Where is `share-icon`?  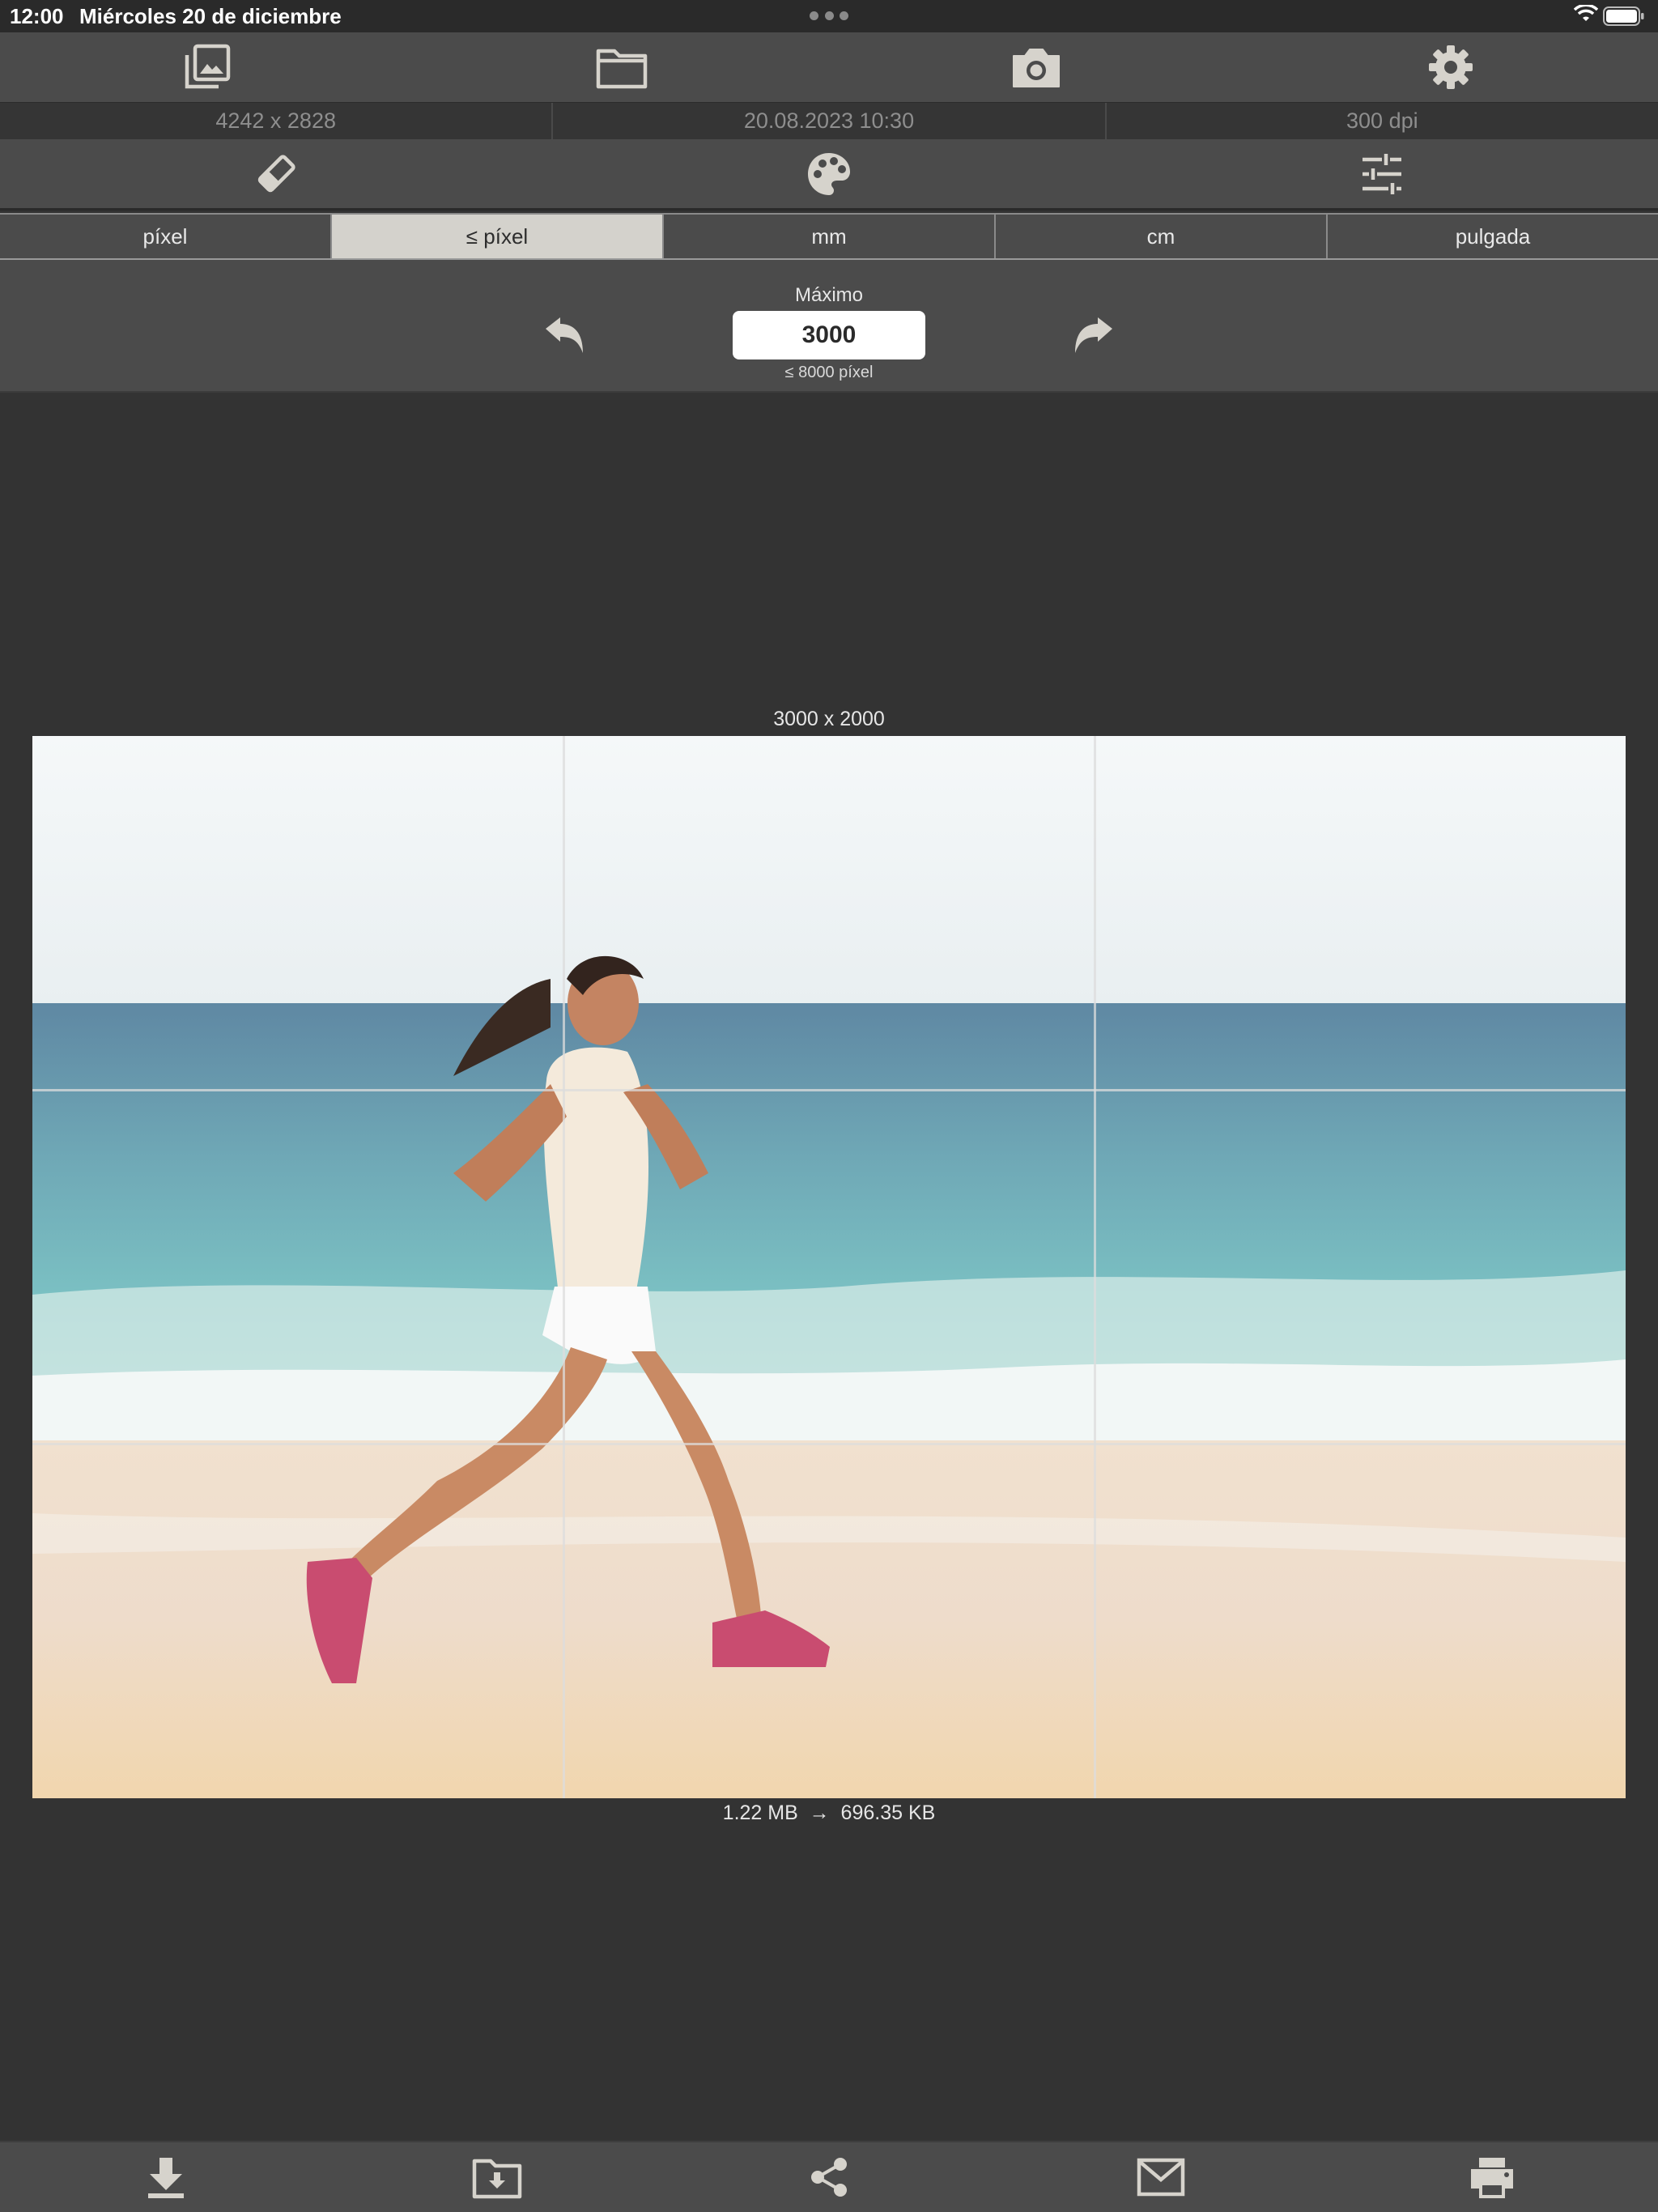
share-icon is located at coordinates (828, 2178).